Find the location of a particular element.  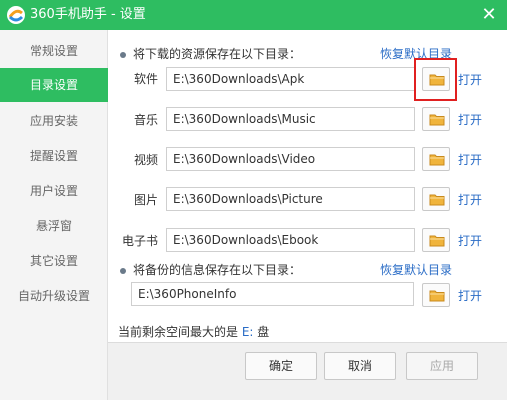

browse-ebook-button is located at coordinates (436, 240).